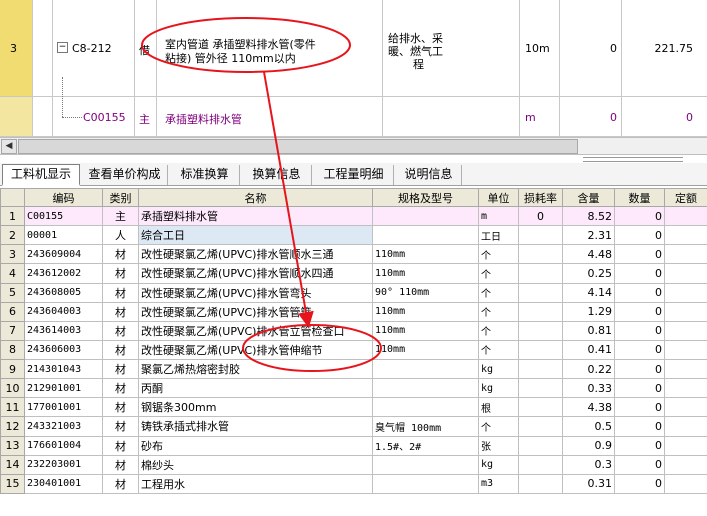 Image resolution: width=707 pixels, height=516 pixels. What do you see at coordinates (588, 350) in the screenshot?
I see `item-content: 0.41` at bounding box center [588, 350].